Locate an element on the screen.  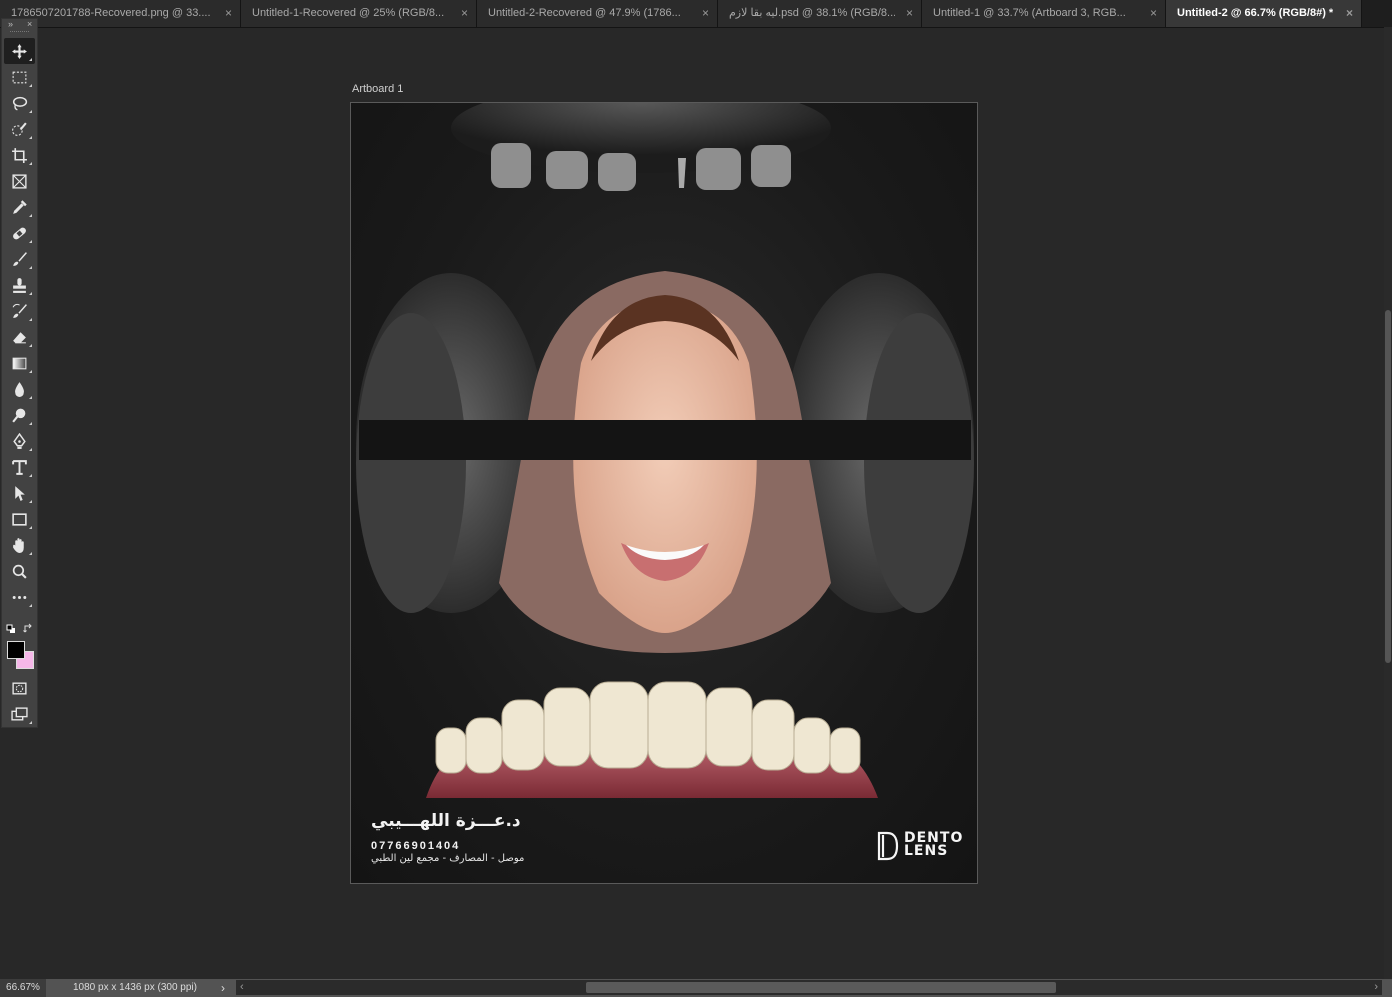
rectangle-tool is located at coordinates (19, 519).